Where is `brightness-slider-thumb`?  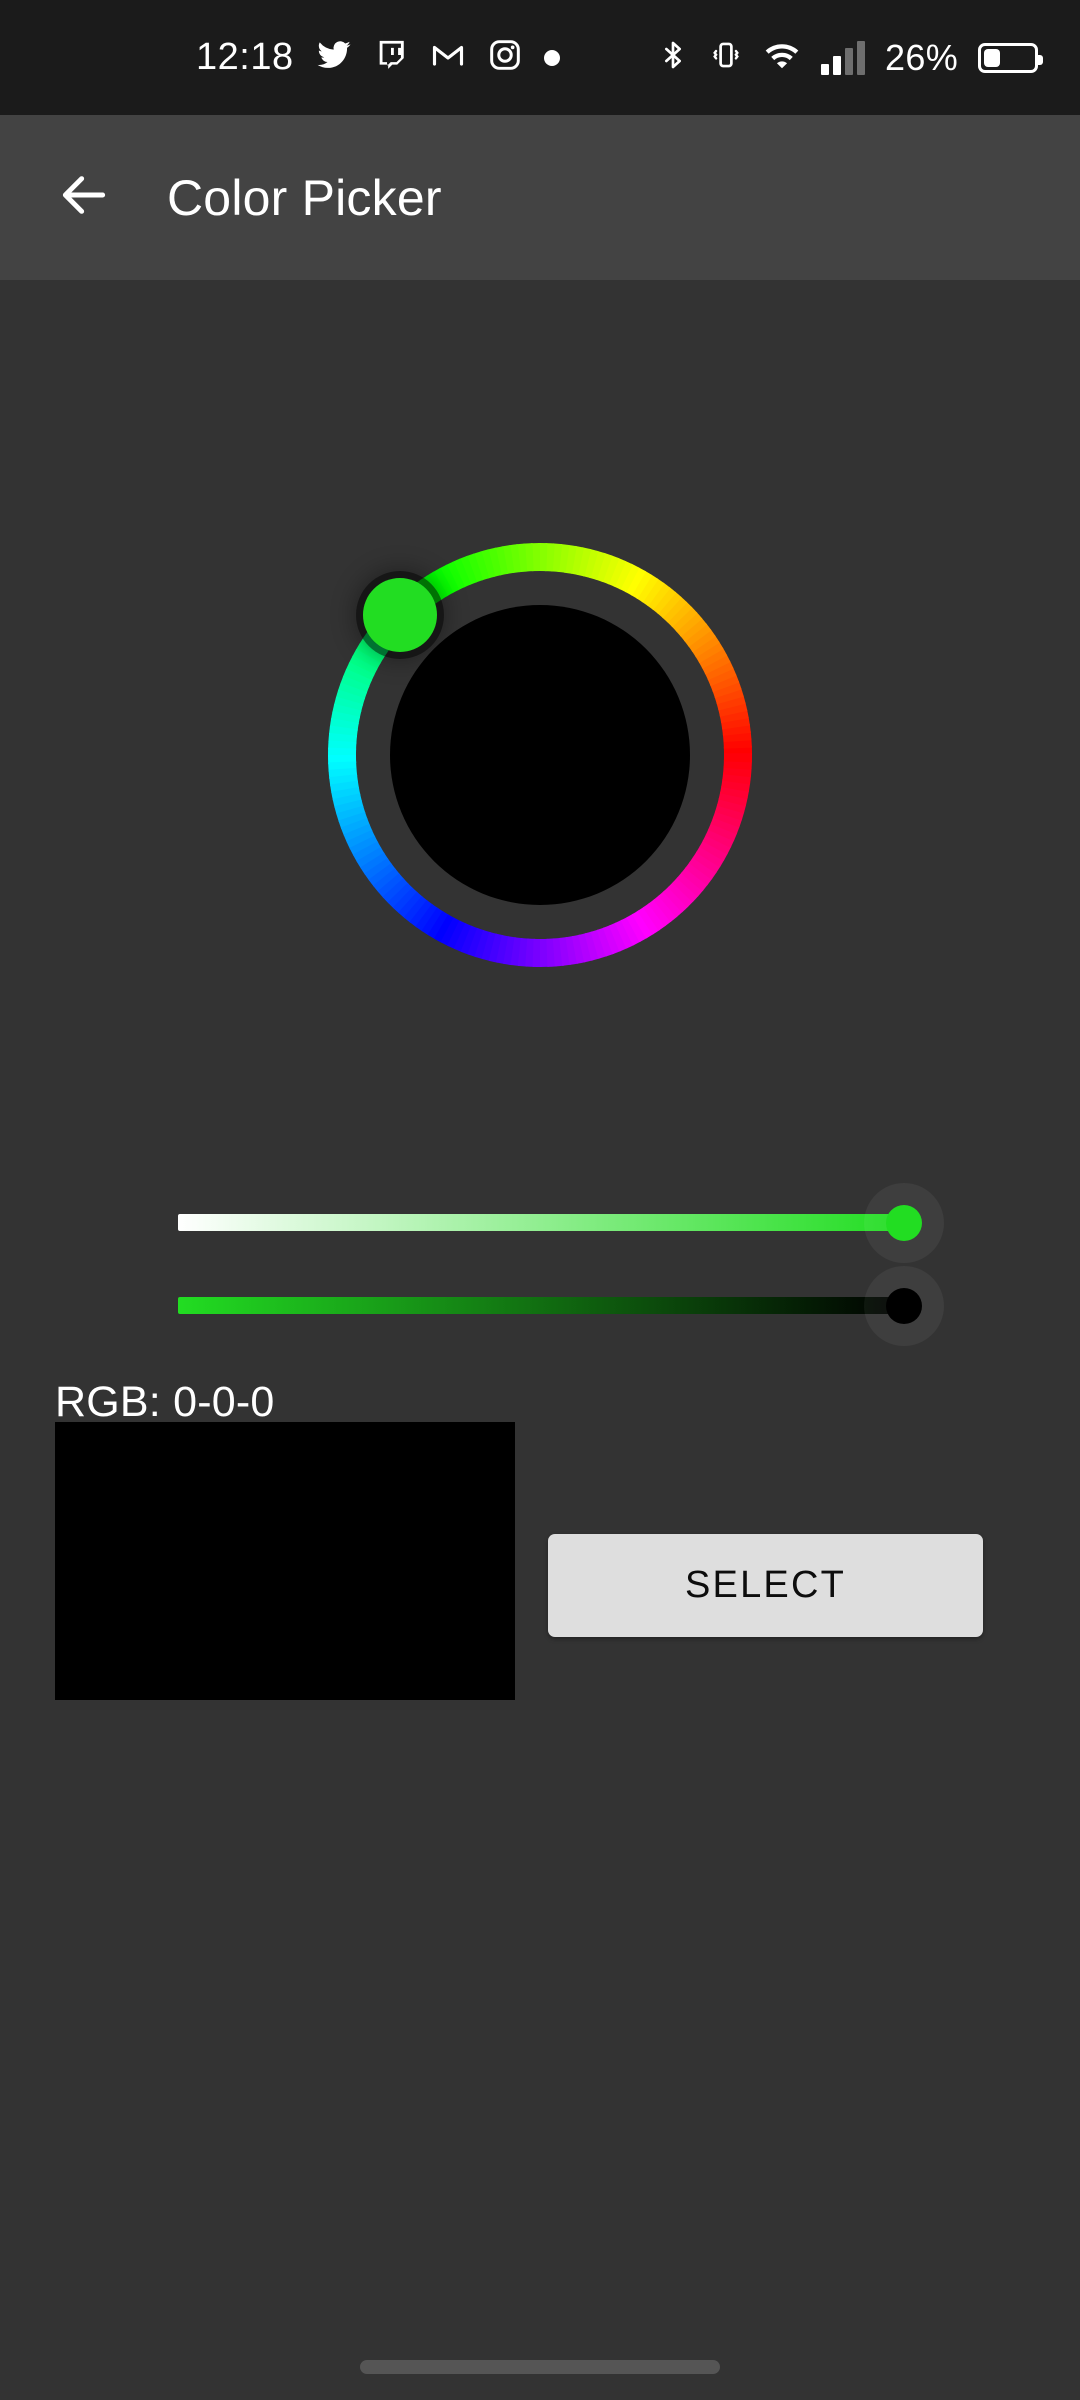 brightness-slider-thumb is located at coordinates (904, 1306).